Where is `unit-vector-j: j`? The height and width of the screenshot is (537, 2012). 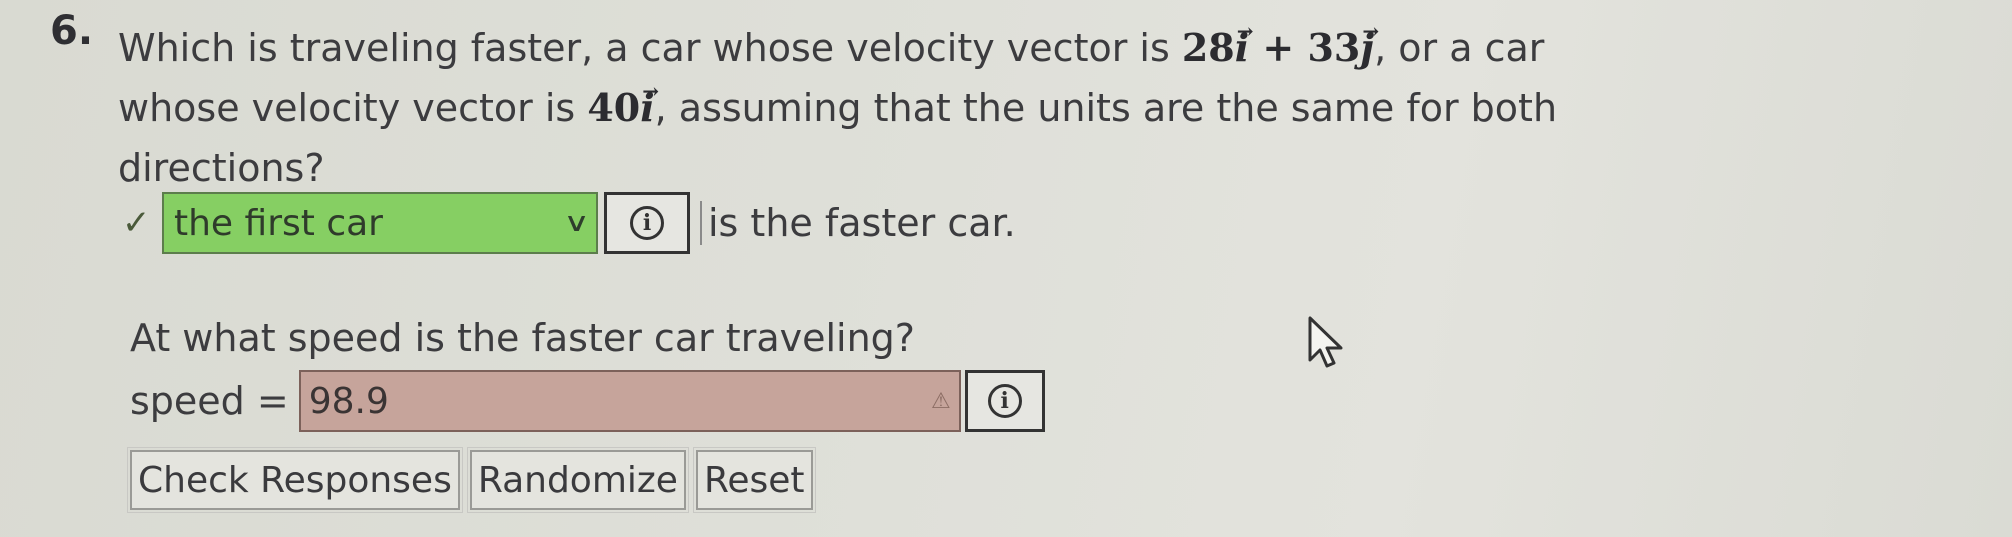 unit-vector-j: j is located at coordinates (1367, 47).